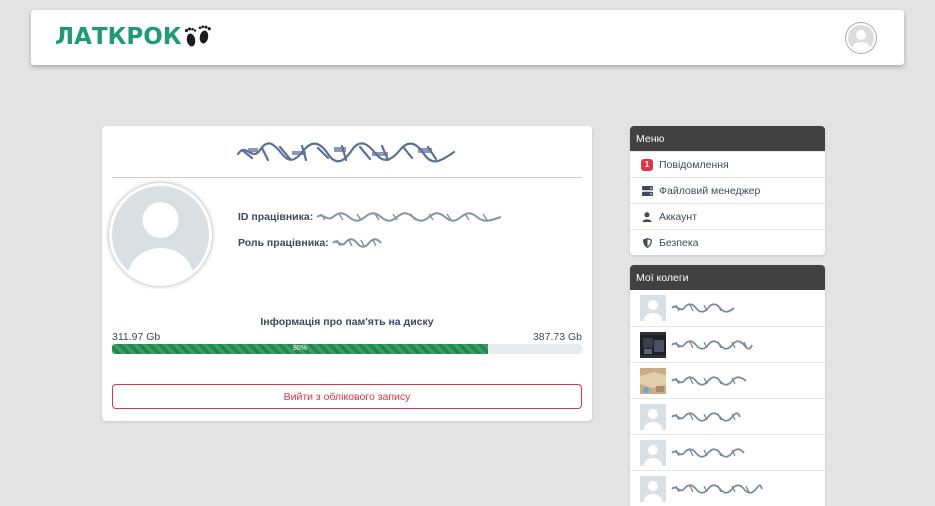  I want to click on user-icon, so click(647, 216).